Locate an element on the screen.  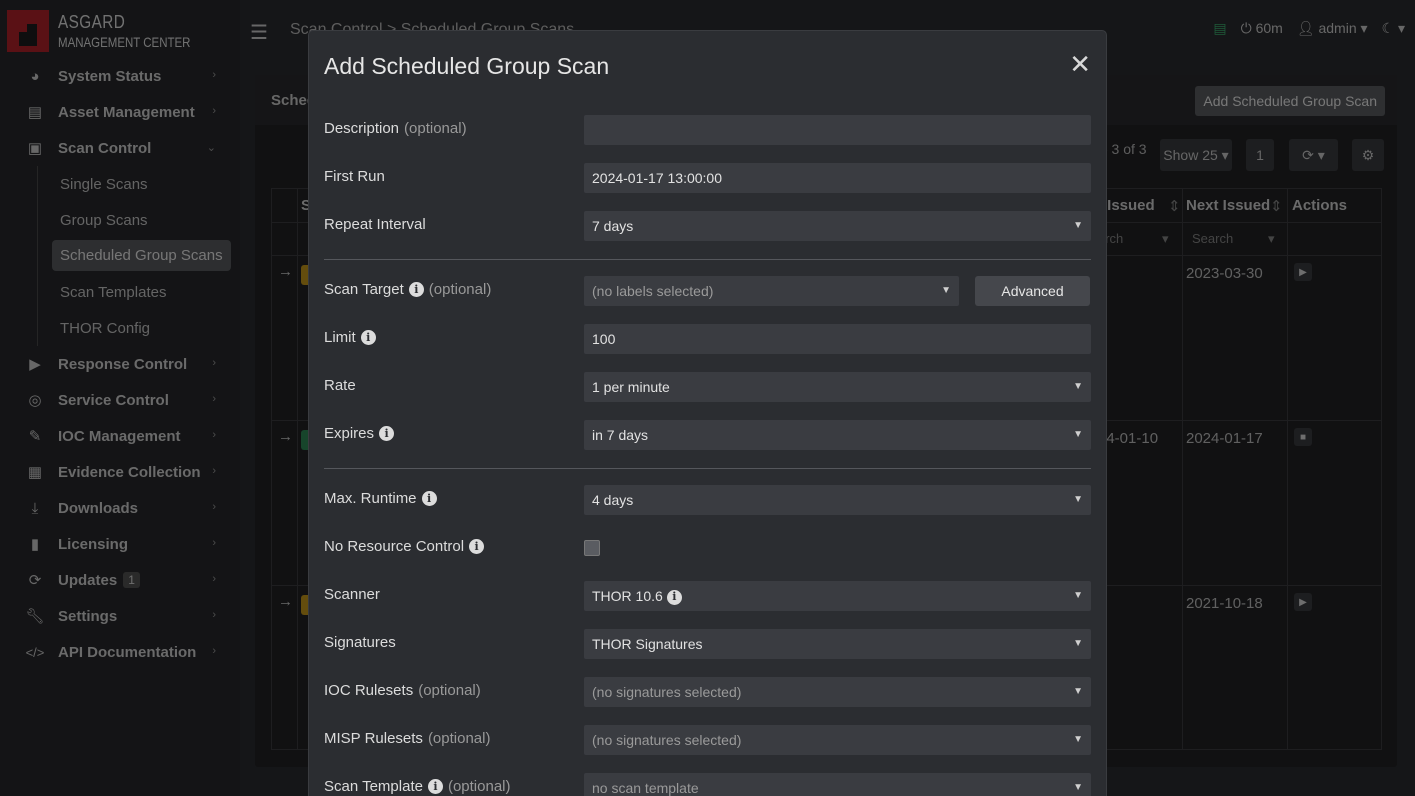
ioc-rulesets-label: IOC Rulesets is located at coordinates (369, 690).